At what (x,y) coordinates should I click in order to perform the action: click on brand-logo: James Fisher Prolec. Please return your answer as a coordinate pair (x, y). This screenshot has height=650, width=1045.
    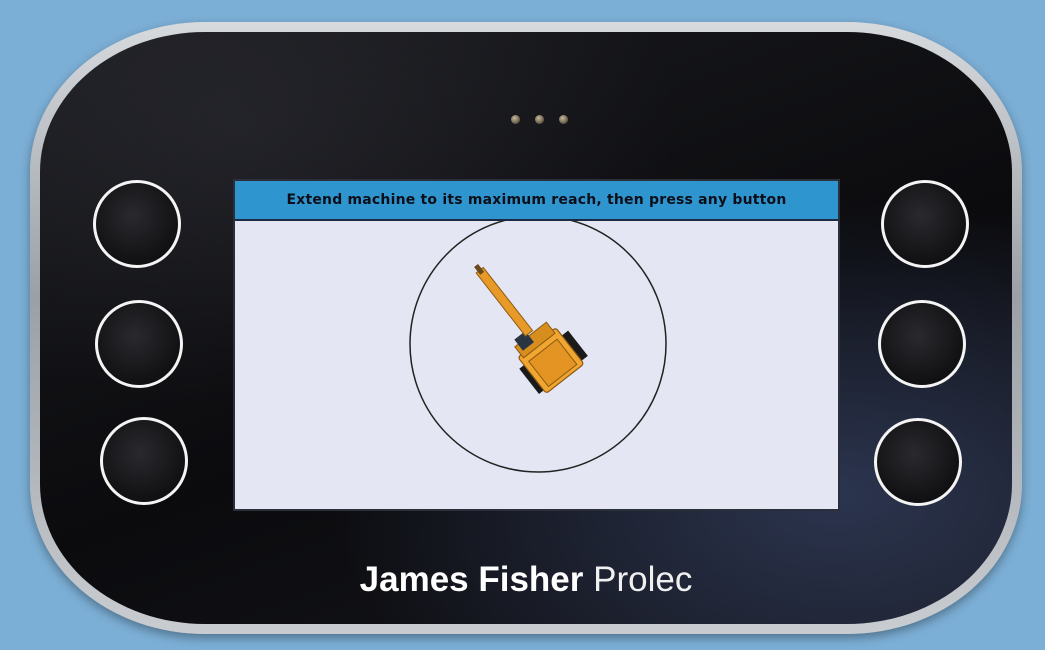
    Looking at the image, I should click on (526, 580).